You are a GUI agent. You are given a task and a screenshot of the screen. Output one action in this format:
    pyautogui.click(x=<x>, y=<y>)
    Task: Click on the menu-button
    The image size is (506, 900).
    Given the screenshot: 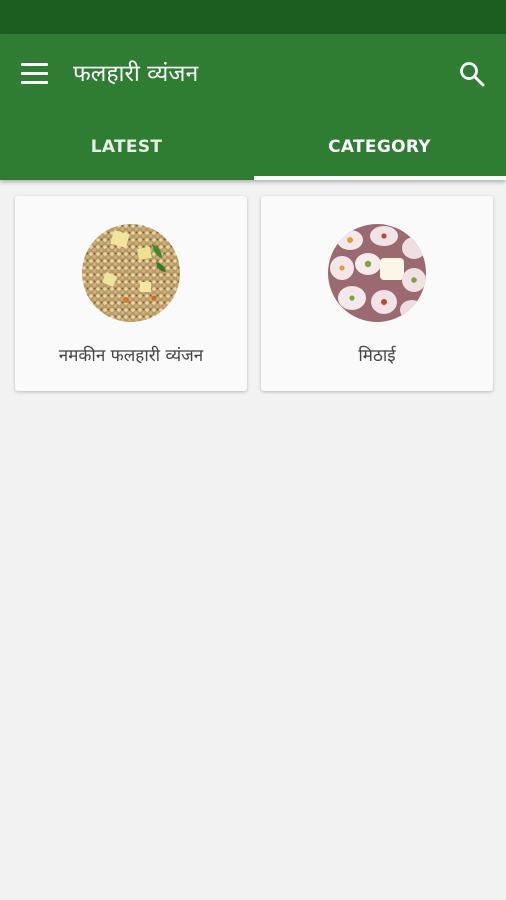 What is the action you would take?
    pyautogui.click(x=34, y=74)
    